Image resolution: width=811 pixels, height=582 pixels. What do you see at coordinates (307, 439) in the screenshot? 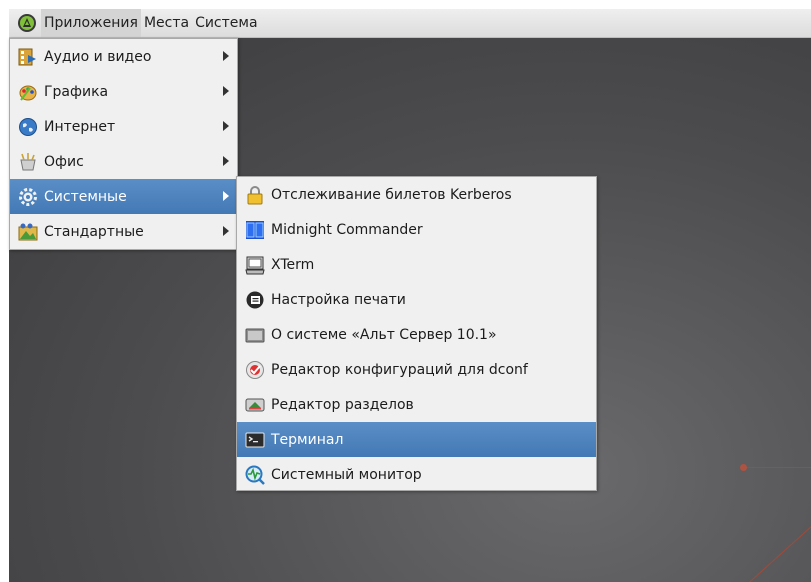
I see `menu-item-label: Терминал` at bounding box center [307, 439].